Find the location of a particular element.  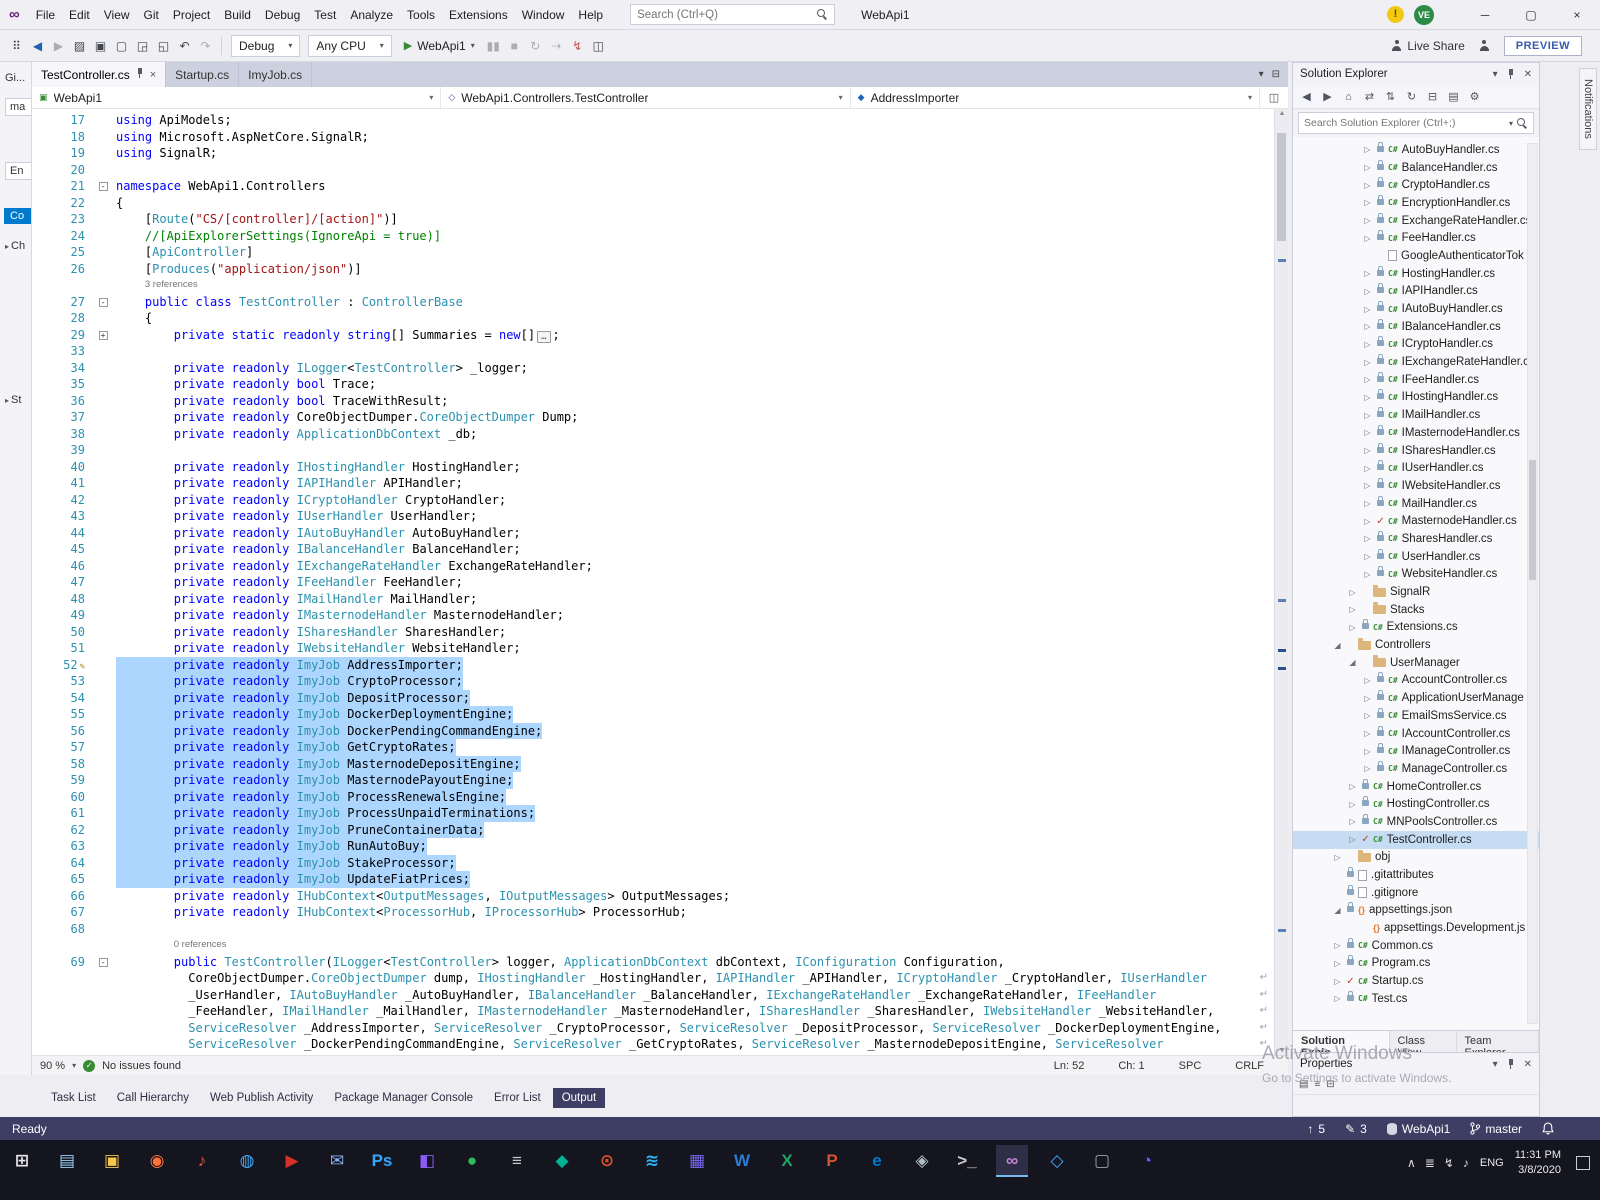

tray-icon-1: ≣ is located at coordinates (1430, 1163).